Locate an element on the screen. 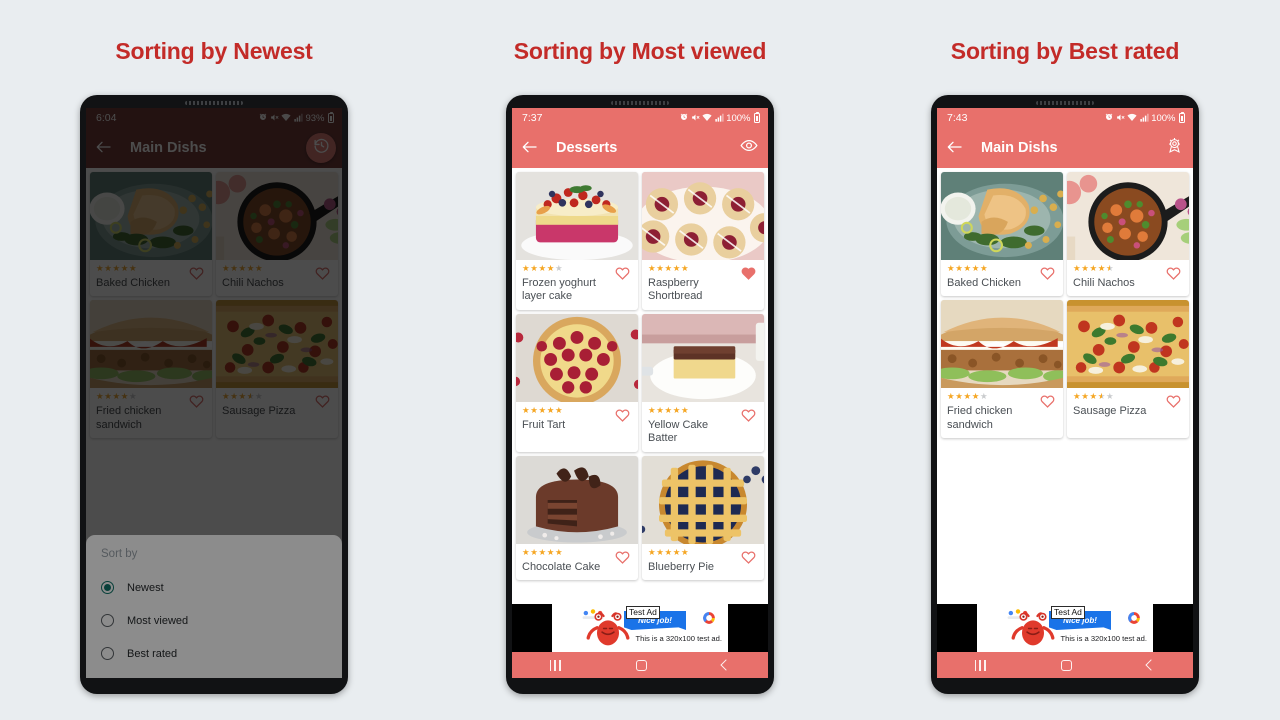  panel-caption: Sorting by Newest is located at coordinates (214, 51).